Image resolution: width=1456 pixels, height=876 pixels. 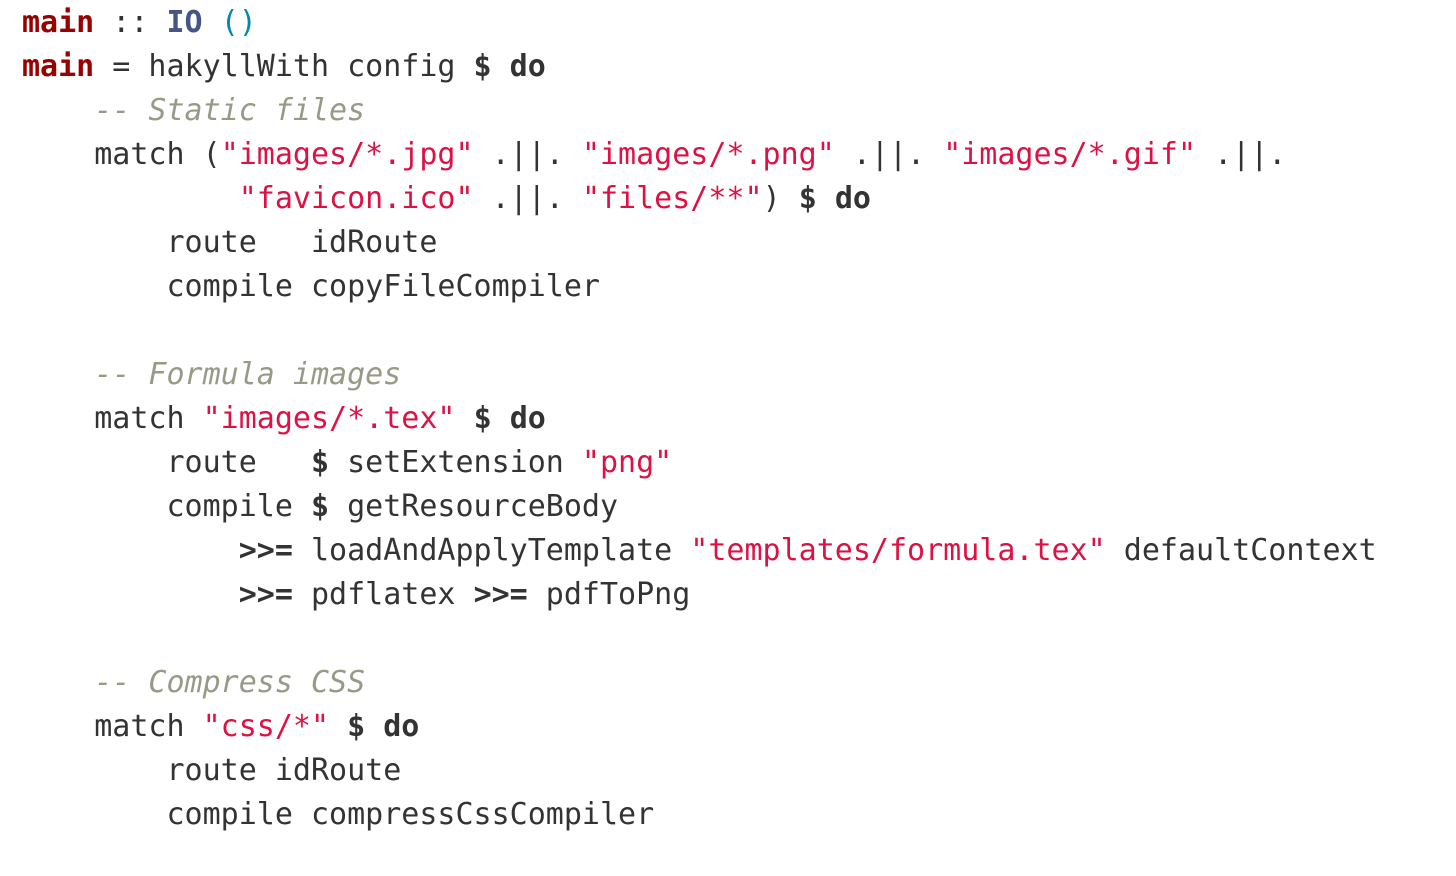 I want to click on identifier-token: compile copyFileCompiler, so click(x=311, y=286).